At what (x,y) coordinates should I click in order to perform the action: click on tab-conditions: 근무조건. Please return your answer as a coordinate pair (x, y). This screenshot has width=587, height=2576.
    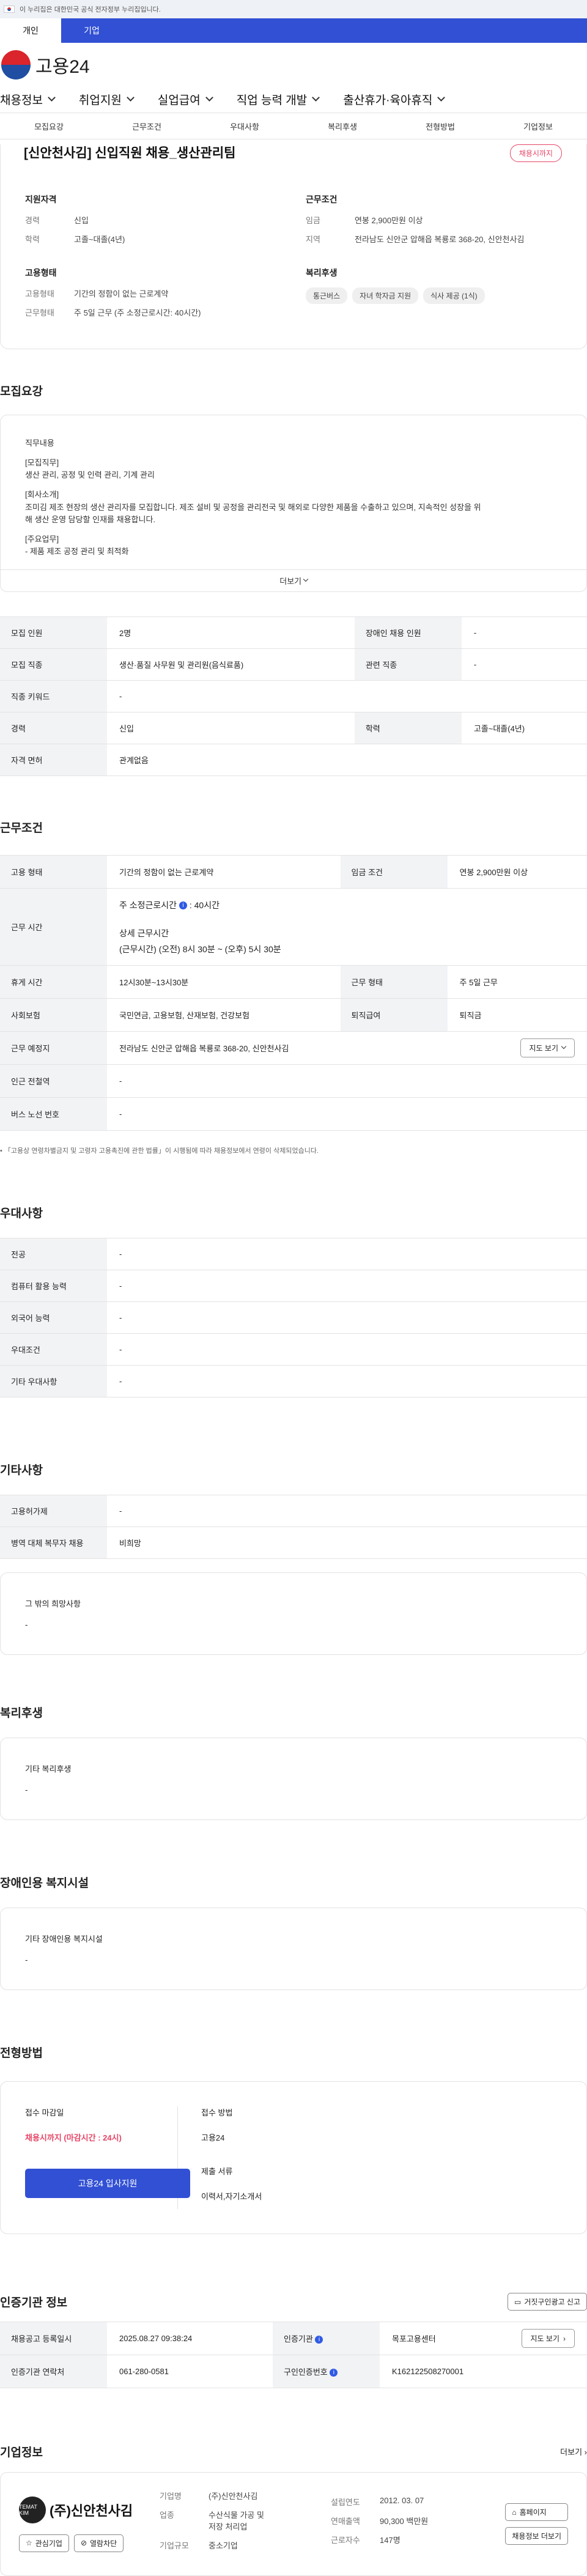
    Looking at the image, I should click on (147, 126).